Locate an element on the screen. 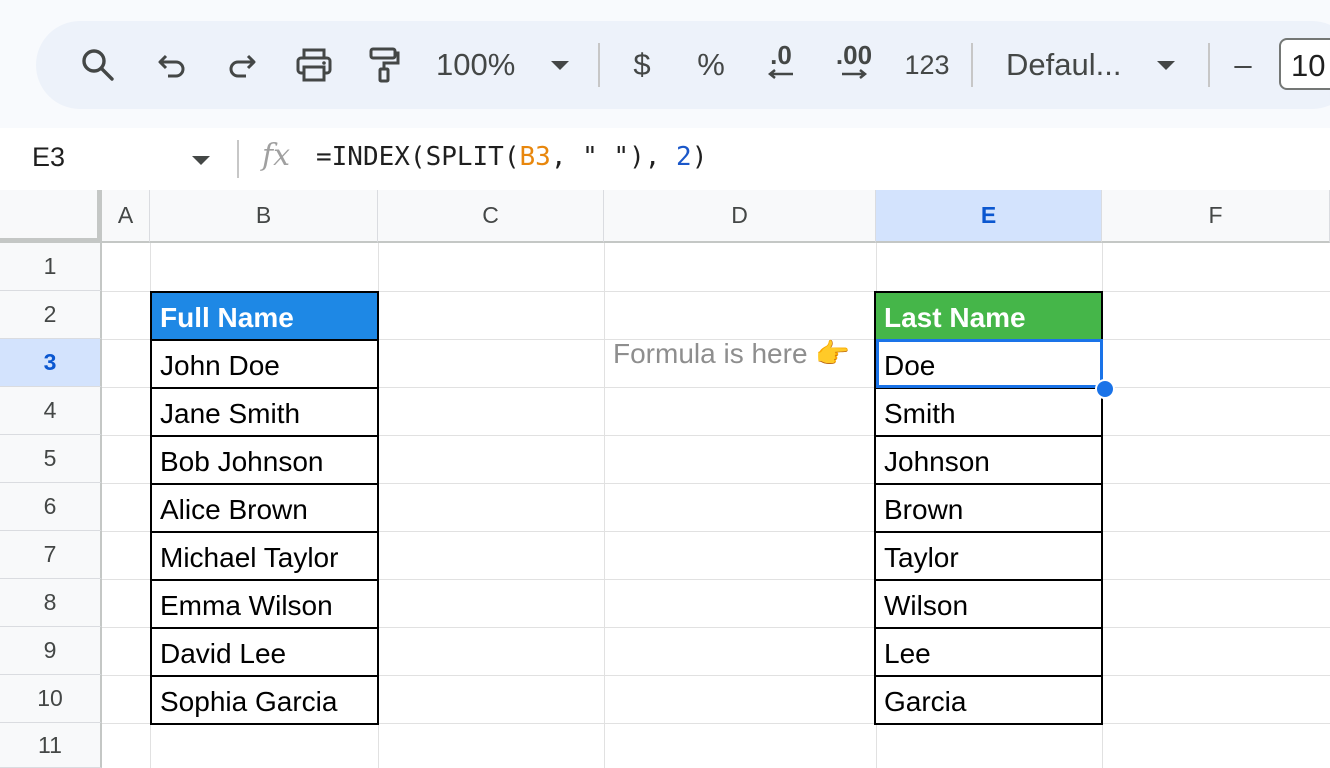 The image size is (1330, 768). increase-decimal-label: .00 is located at coordinates (854, 55).